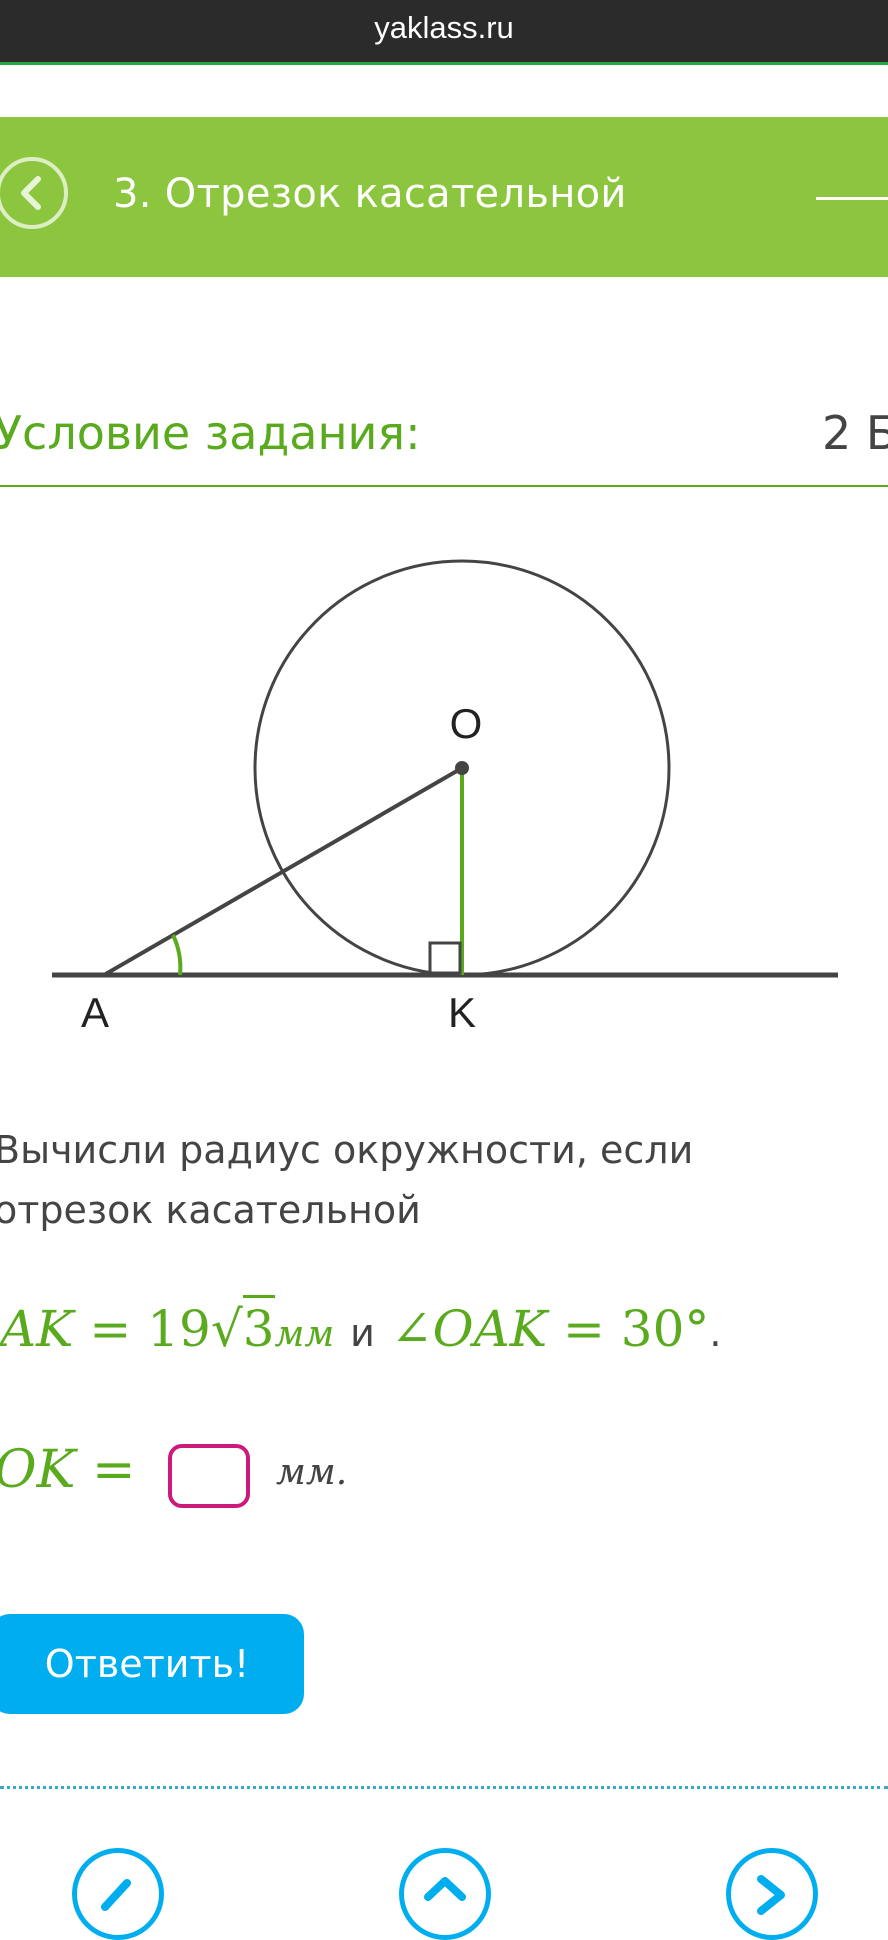 This screenshot has width=888, height=1940. Describe the element at coordinates (209, 1476) in the screenshot. I see `answer-input` at that location.